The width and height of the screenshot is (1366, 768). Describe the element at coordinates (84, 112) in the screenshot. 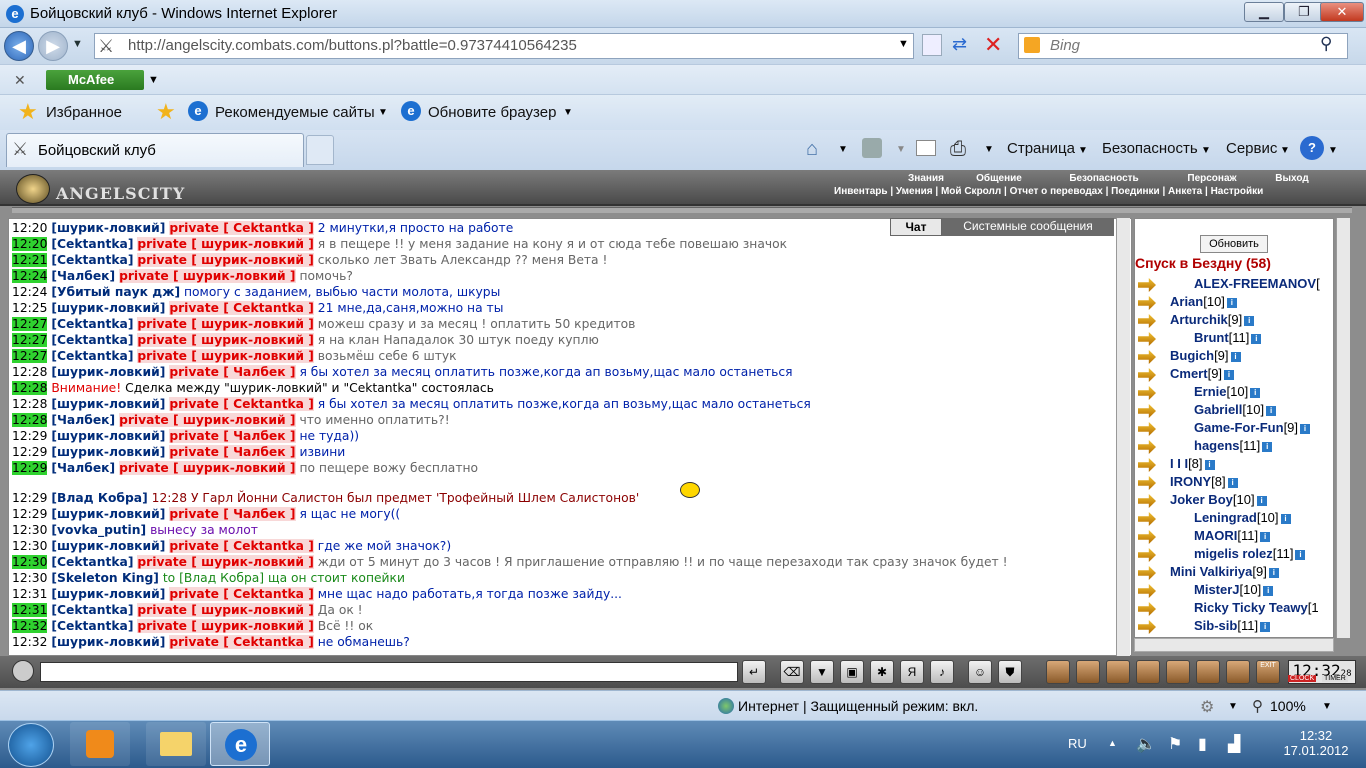

I see `favorites-button: Избранное` at that location.